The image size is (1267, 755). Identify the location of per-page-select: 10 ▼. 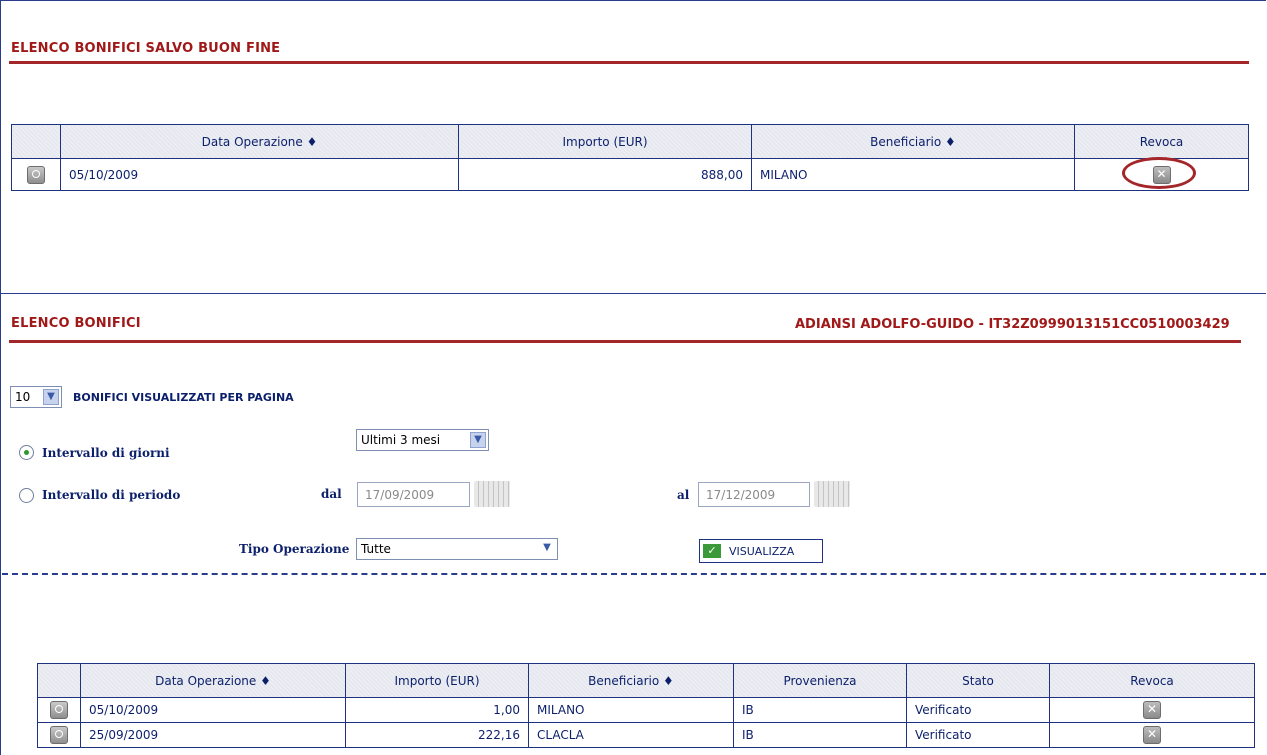
(36, 397).